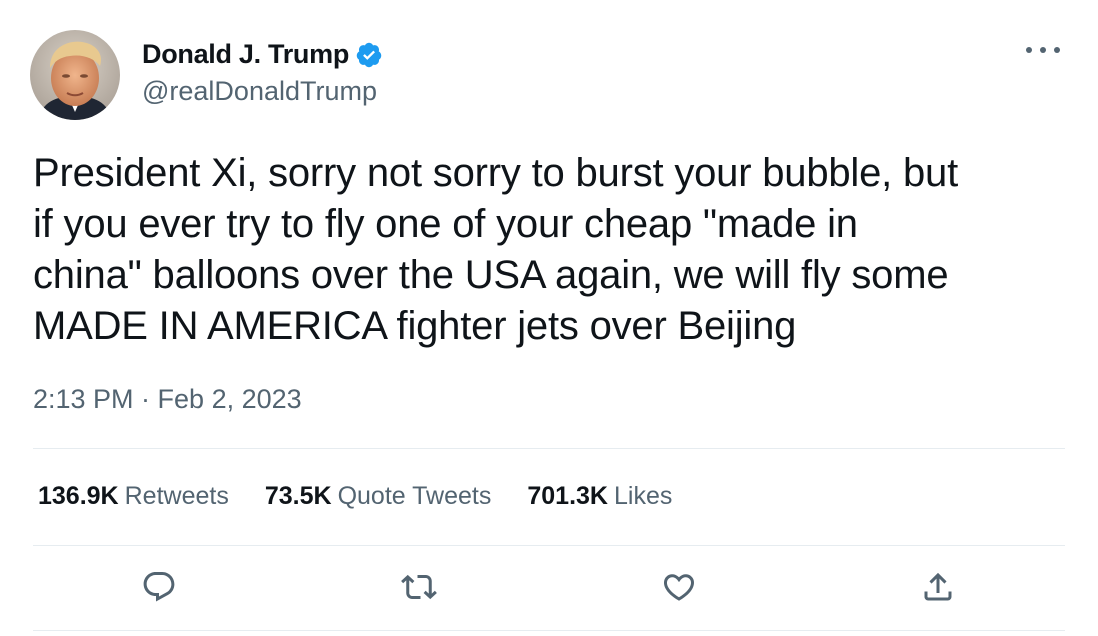 The image size is (1098, 636). I want to click on display-name: Donald J. Trump, so click(245, 54).